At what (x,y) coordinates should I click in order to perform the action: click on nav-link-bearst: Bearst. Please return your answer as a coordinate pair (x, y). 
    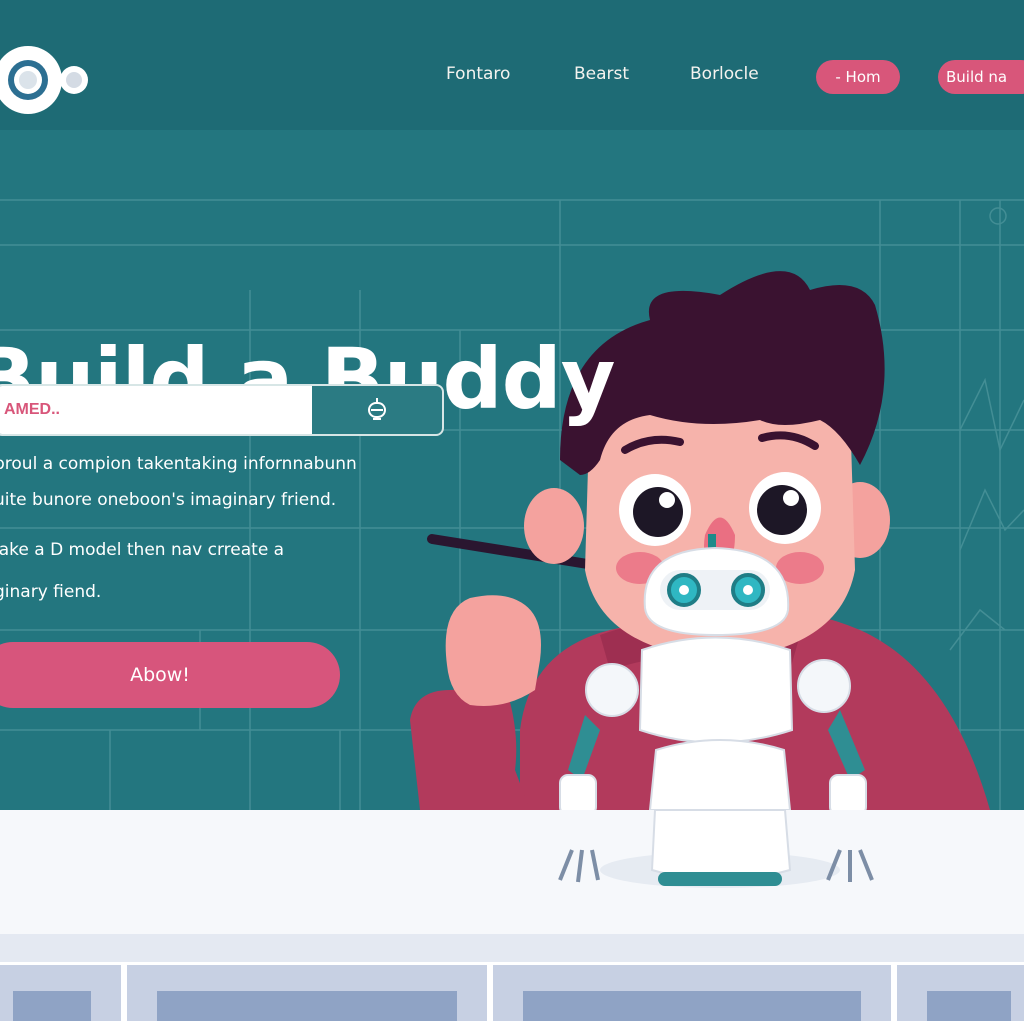
    Looking at the image, I should click on (601, 74).